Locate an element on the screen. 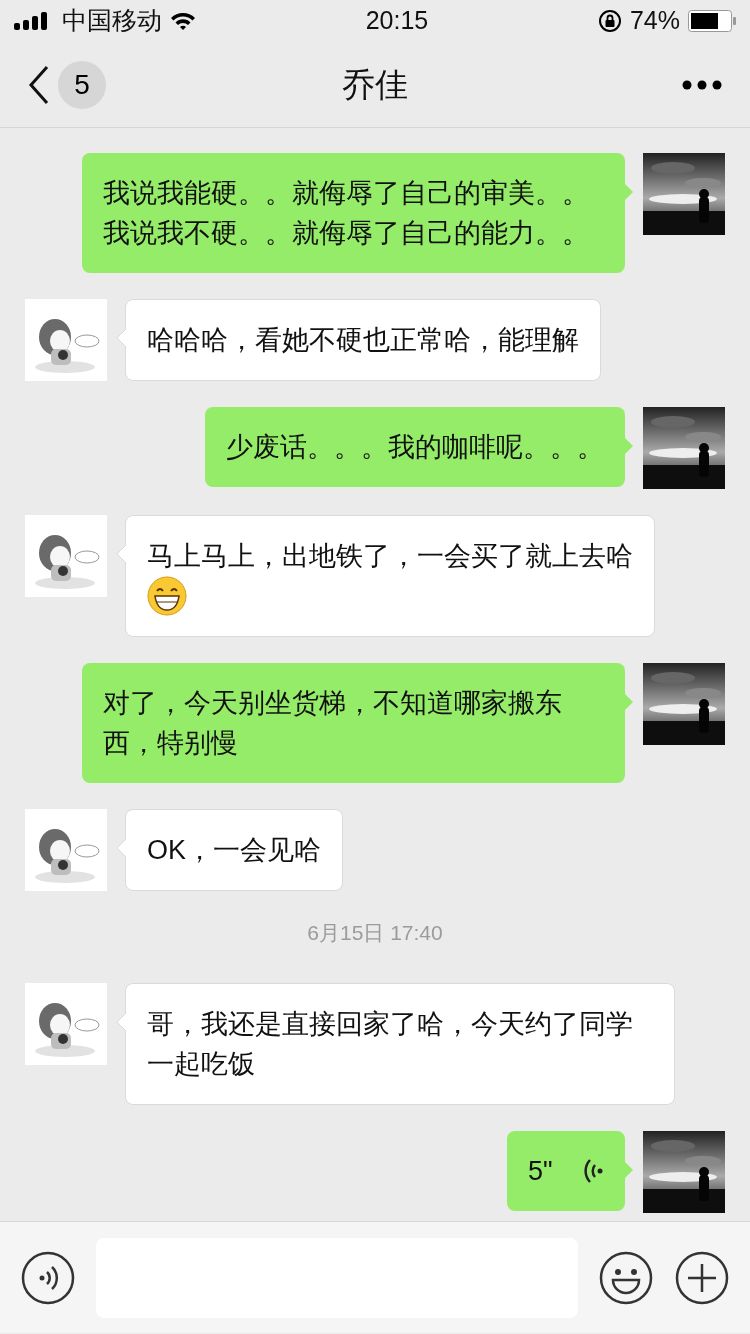  smiley-icon is located at coordinates (626, 1277).